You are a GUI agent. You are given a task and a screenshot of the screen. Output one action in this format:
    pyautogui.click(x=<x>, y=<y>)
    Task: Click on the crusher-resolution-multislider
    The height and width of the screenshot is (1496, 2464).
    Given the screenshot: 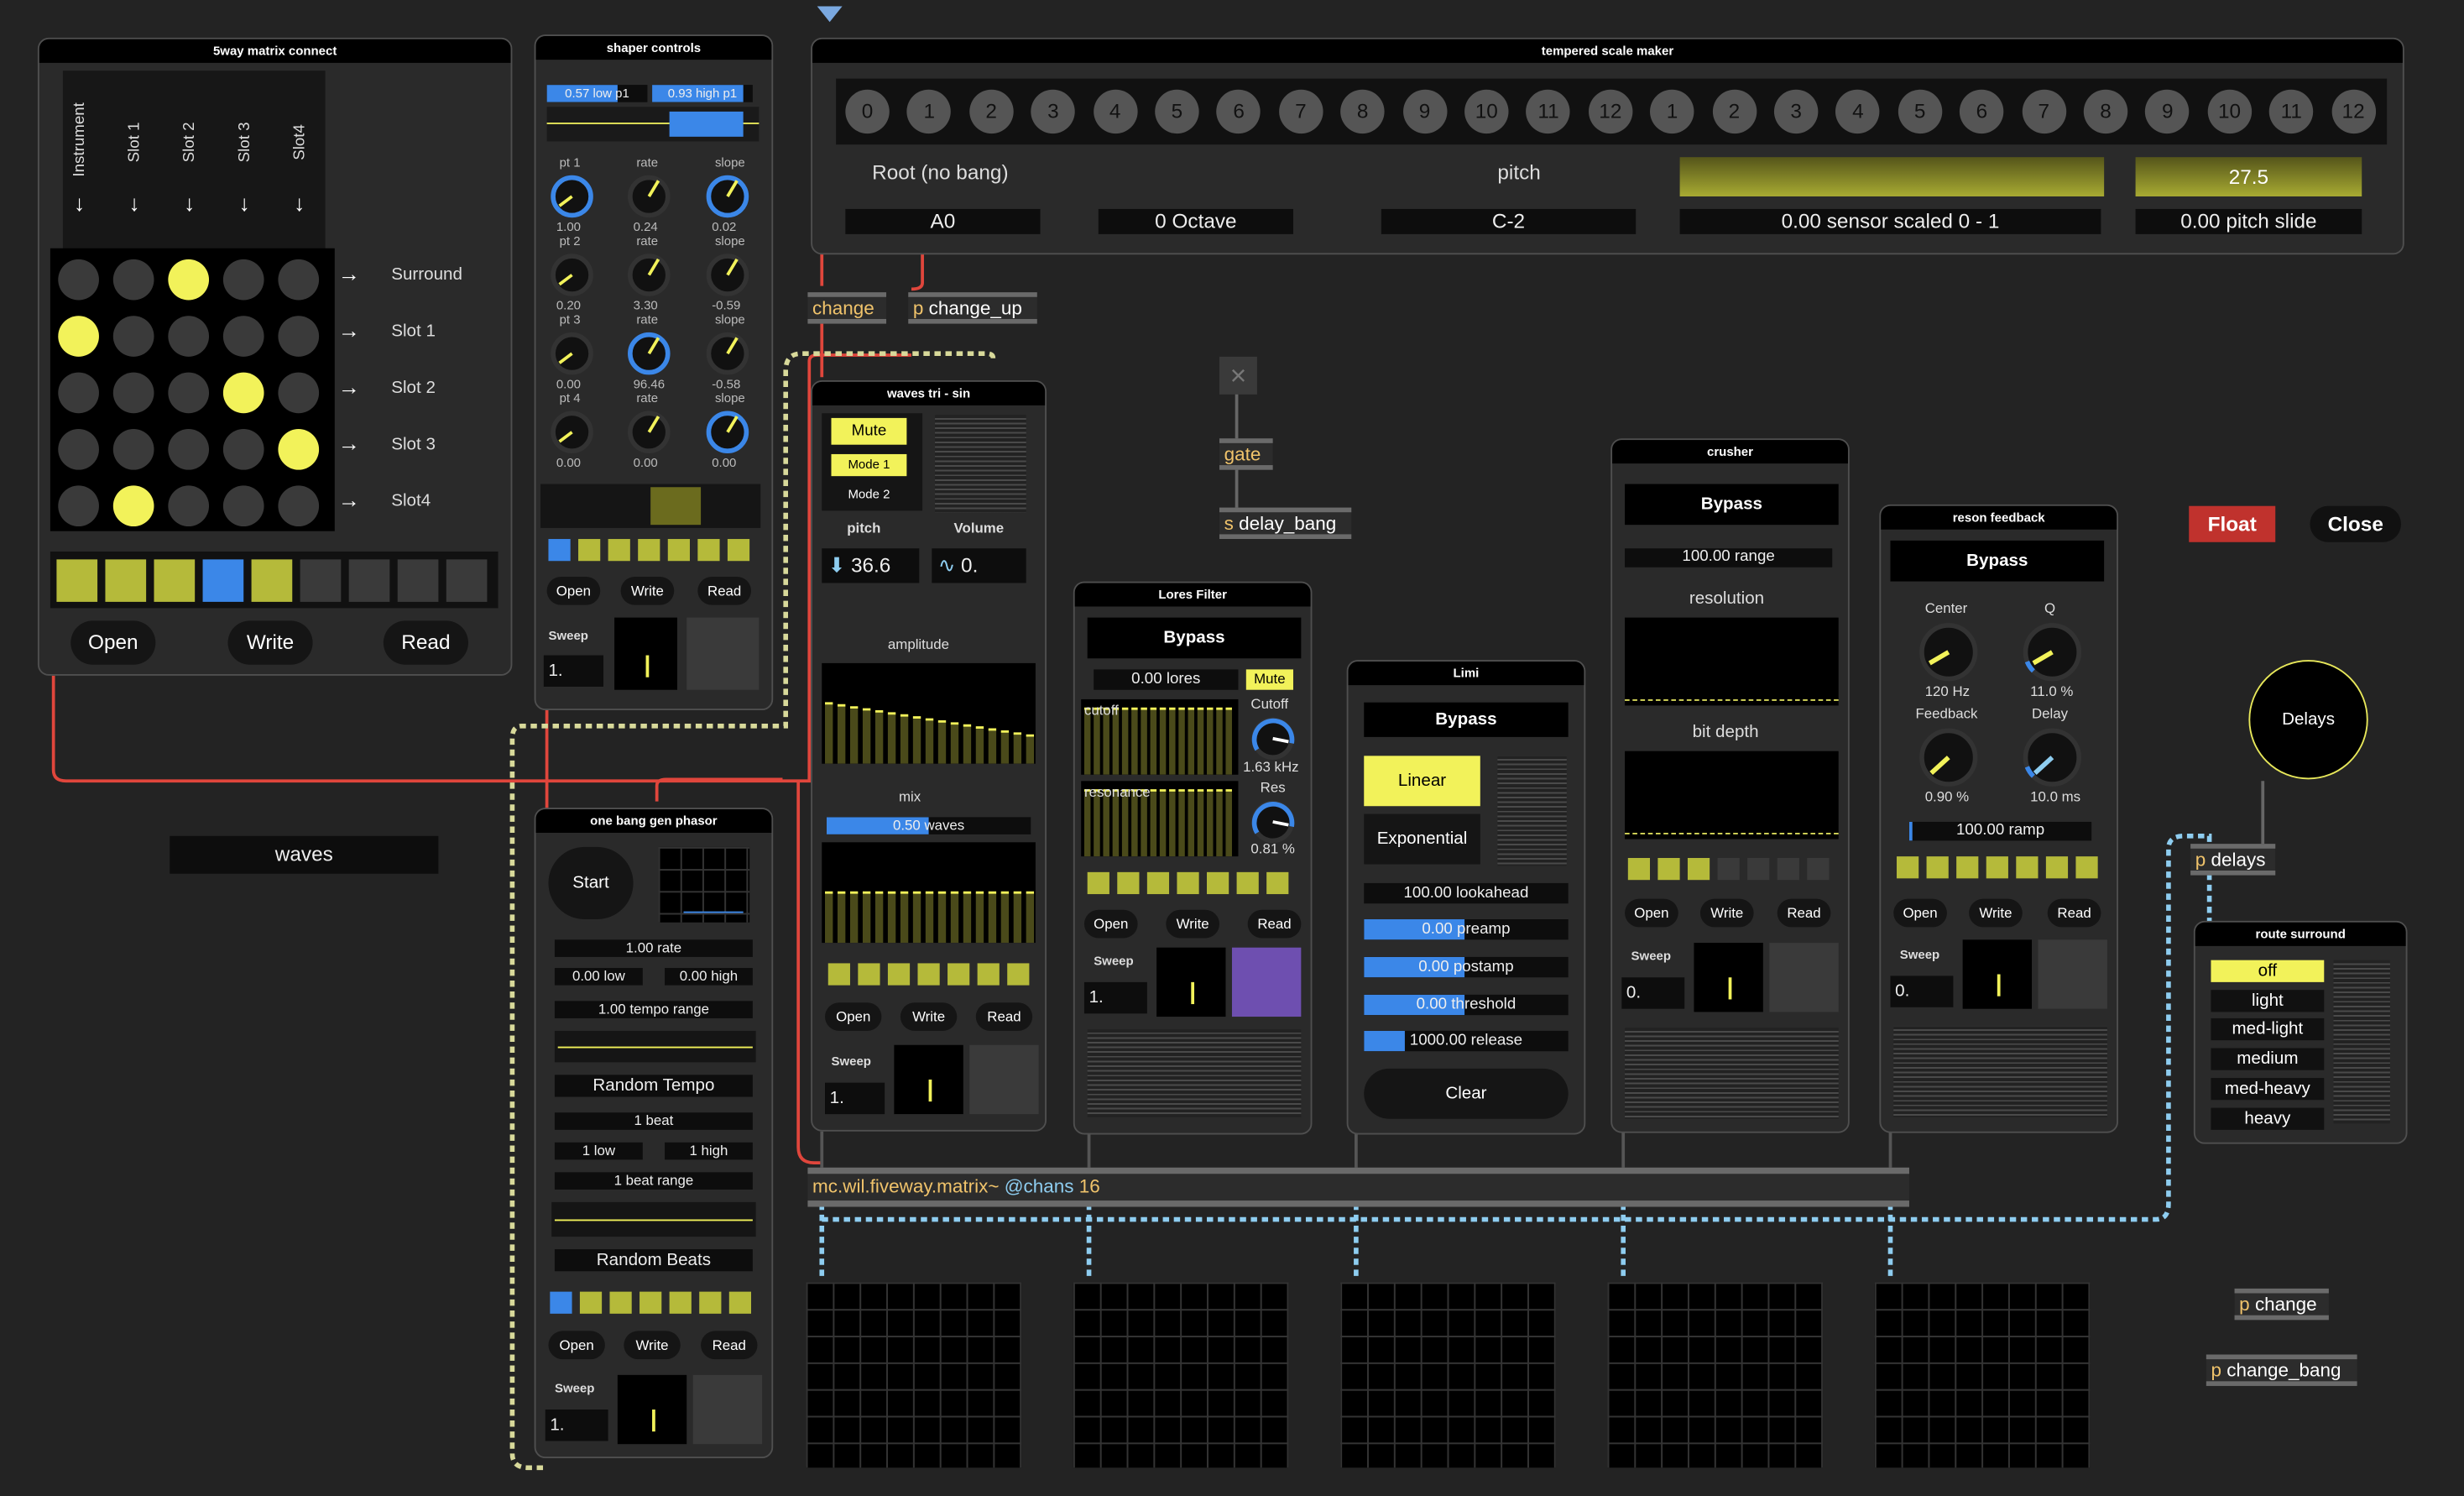 What is the action you would take?
    pyautogui.click(x=1732, y=661)
    